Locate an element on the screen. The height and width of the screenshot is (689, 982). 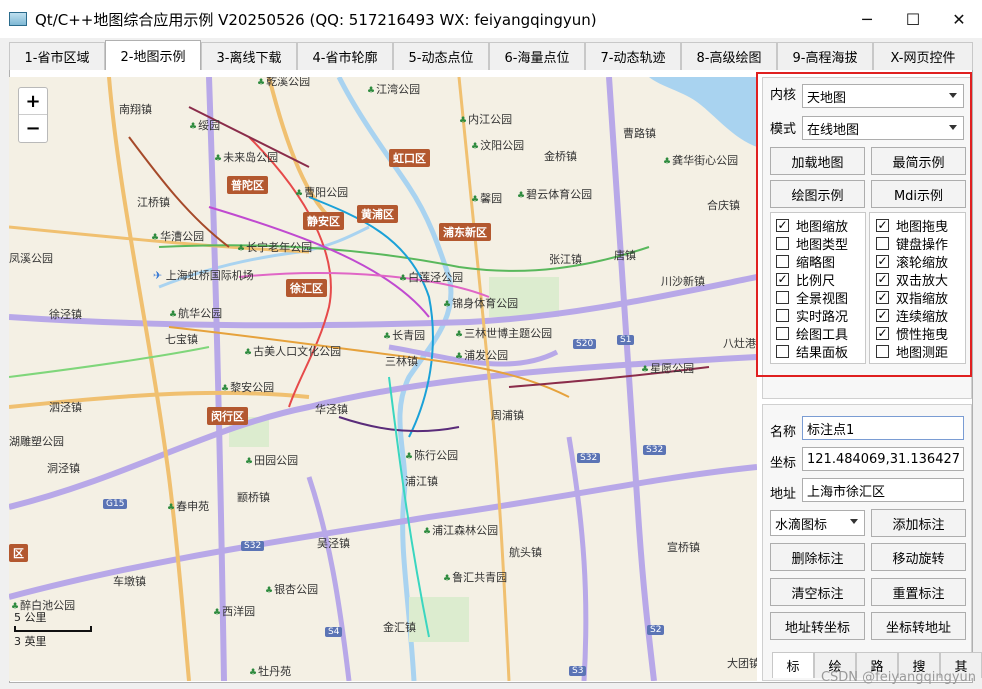
right-checkbox-1: 键盘操作 is located at coordinates (912, 243).